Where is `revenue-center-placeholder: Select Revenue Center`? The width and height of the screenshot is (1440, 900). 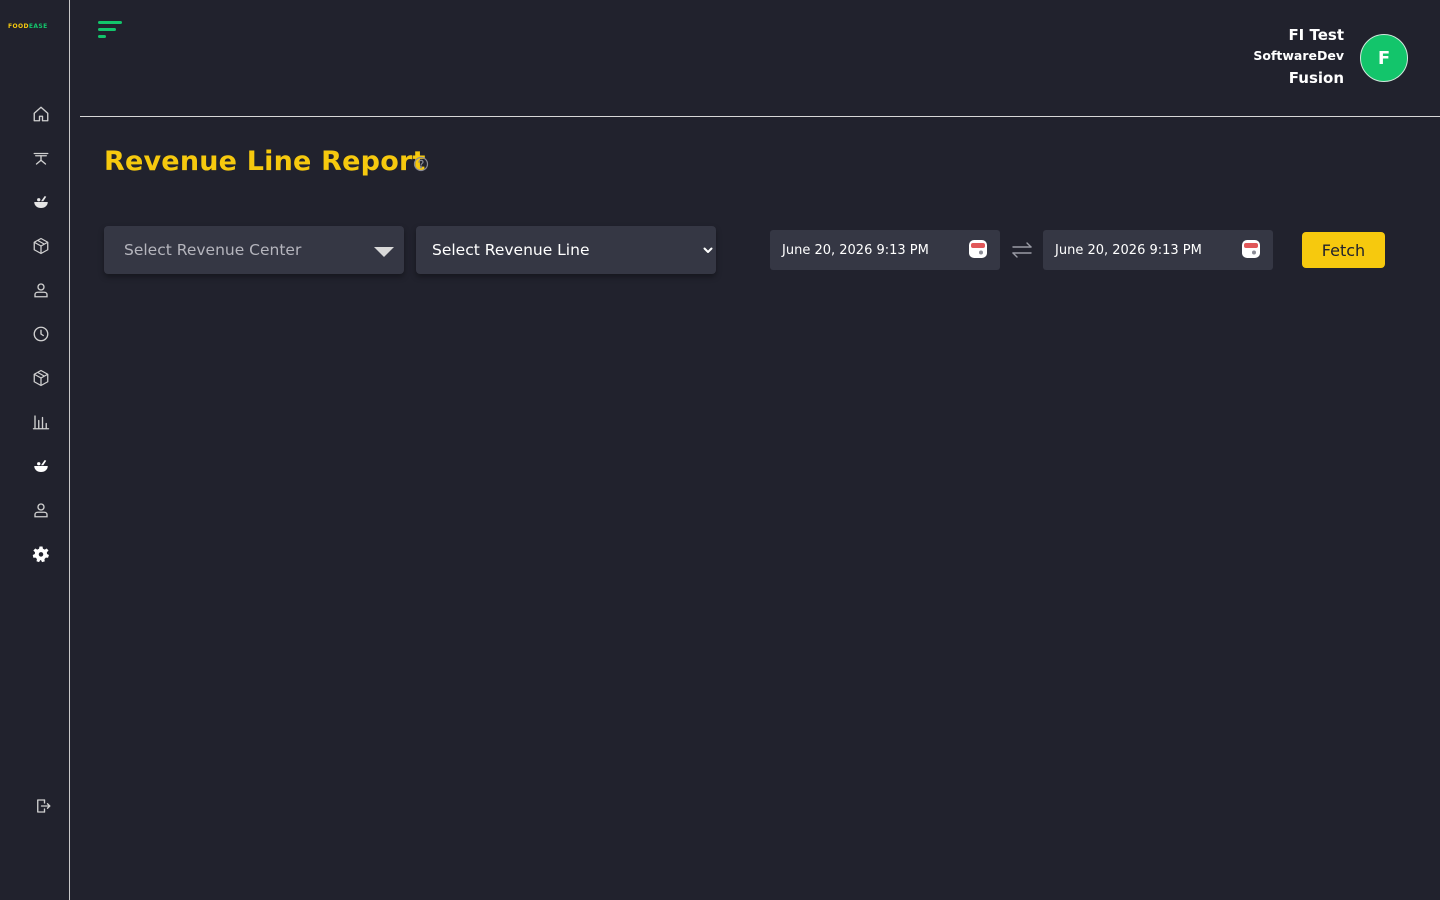
revenue-center-placeholder: Select Revenue Center is located at coordinates (213, 250).